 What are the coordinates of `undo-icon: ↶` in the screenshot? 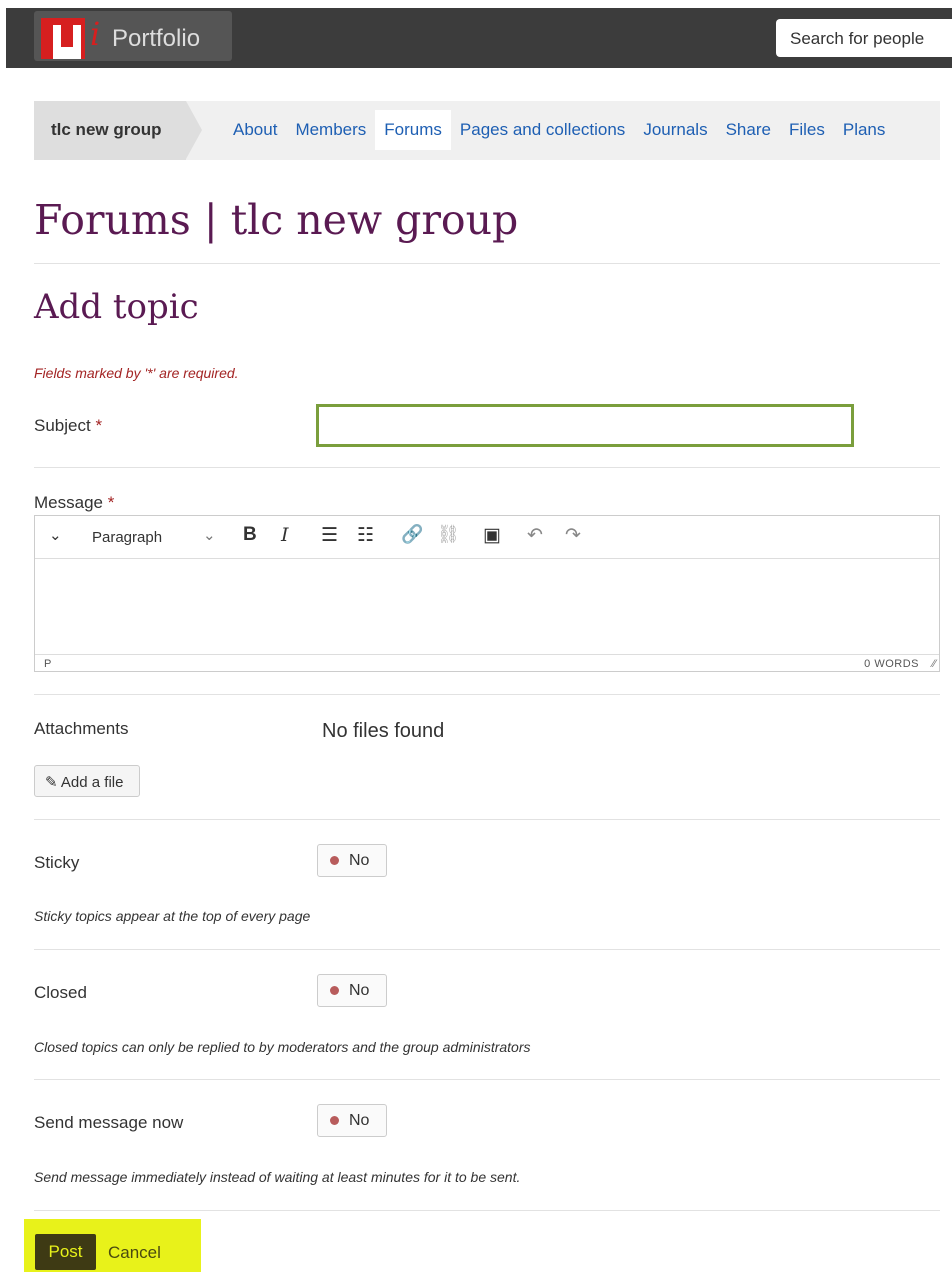 It's located at (535, 535).